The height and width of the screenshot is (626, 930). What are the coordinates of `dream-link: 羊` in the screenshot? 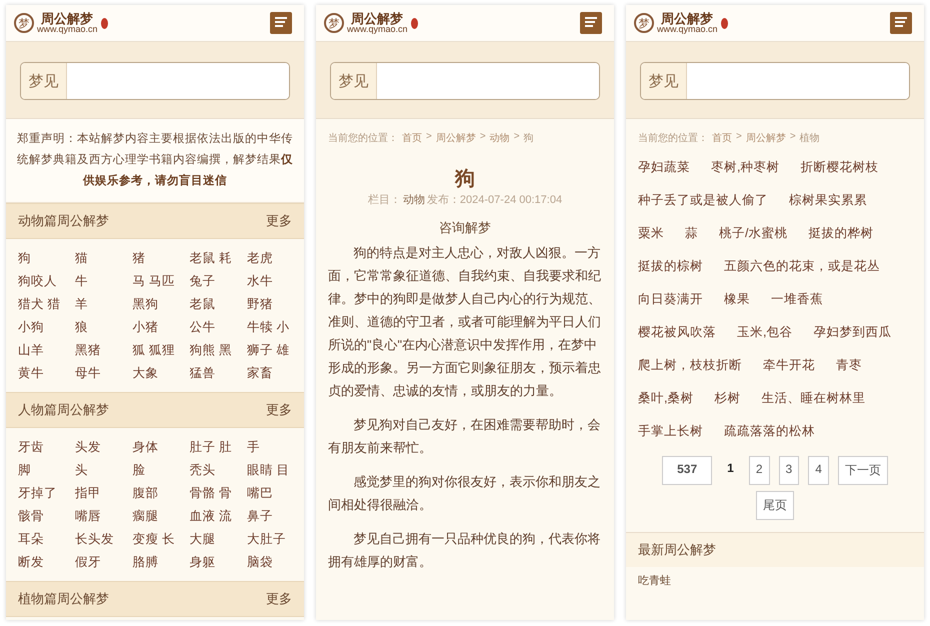 It's located at (103, 304).